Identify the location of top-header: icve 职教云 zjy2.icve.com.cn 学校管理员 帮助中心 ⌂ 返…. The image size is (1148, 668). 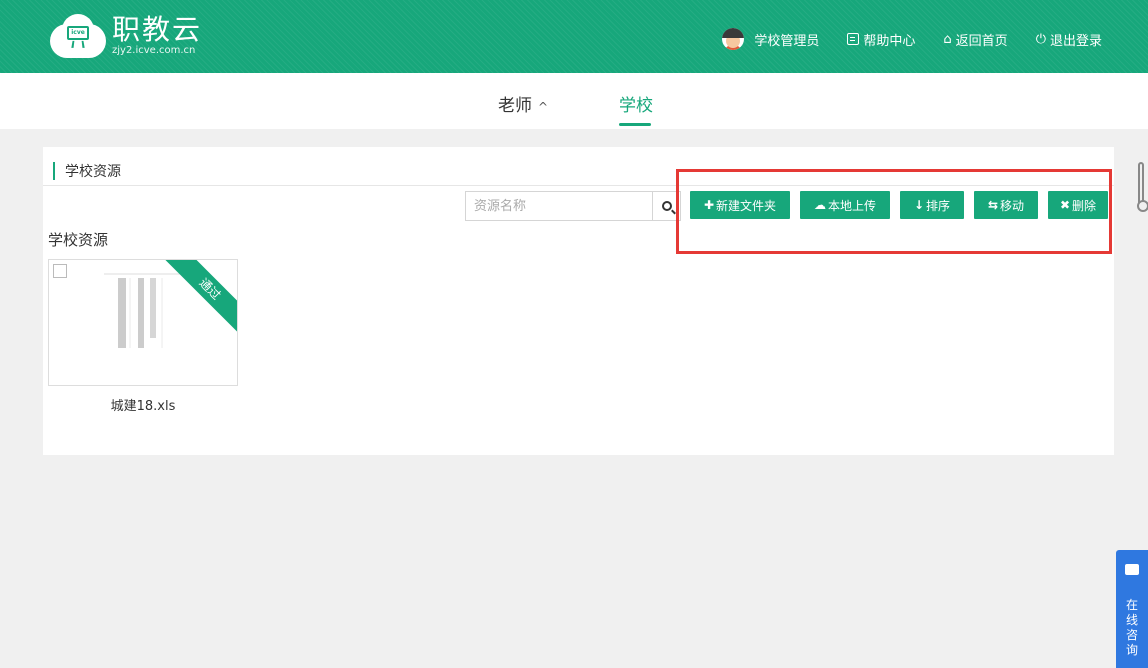
(574, 36).